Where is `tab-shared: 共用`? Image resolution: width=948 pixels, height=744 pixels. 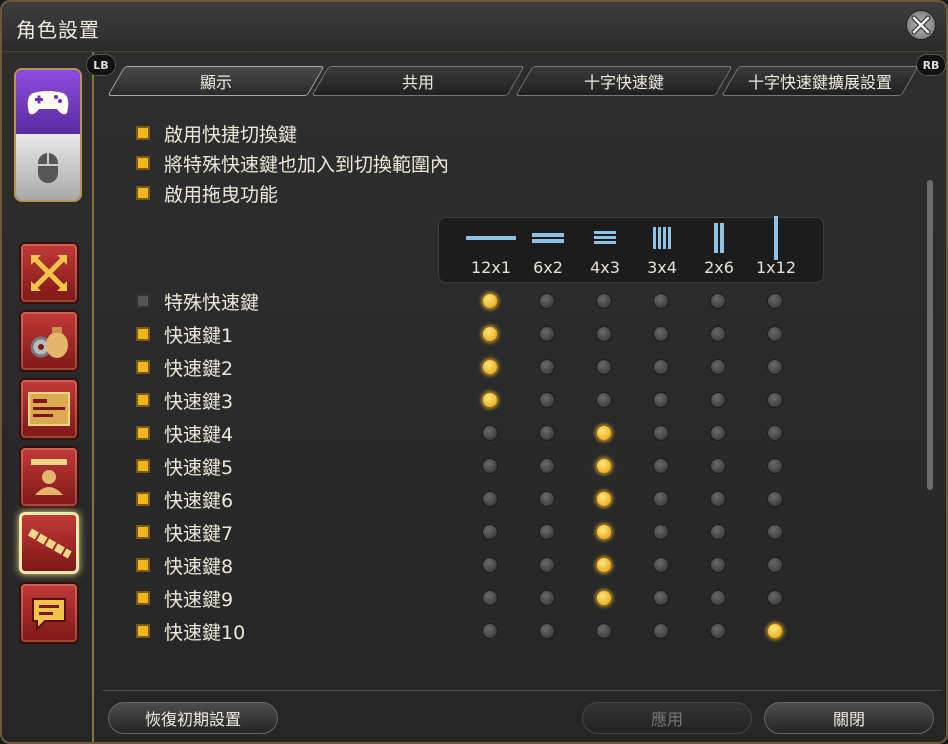
tab-shared: 共用 is located at coordinates (418, 81).